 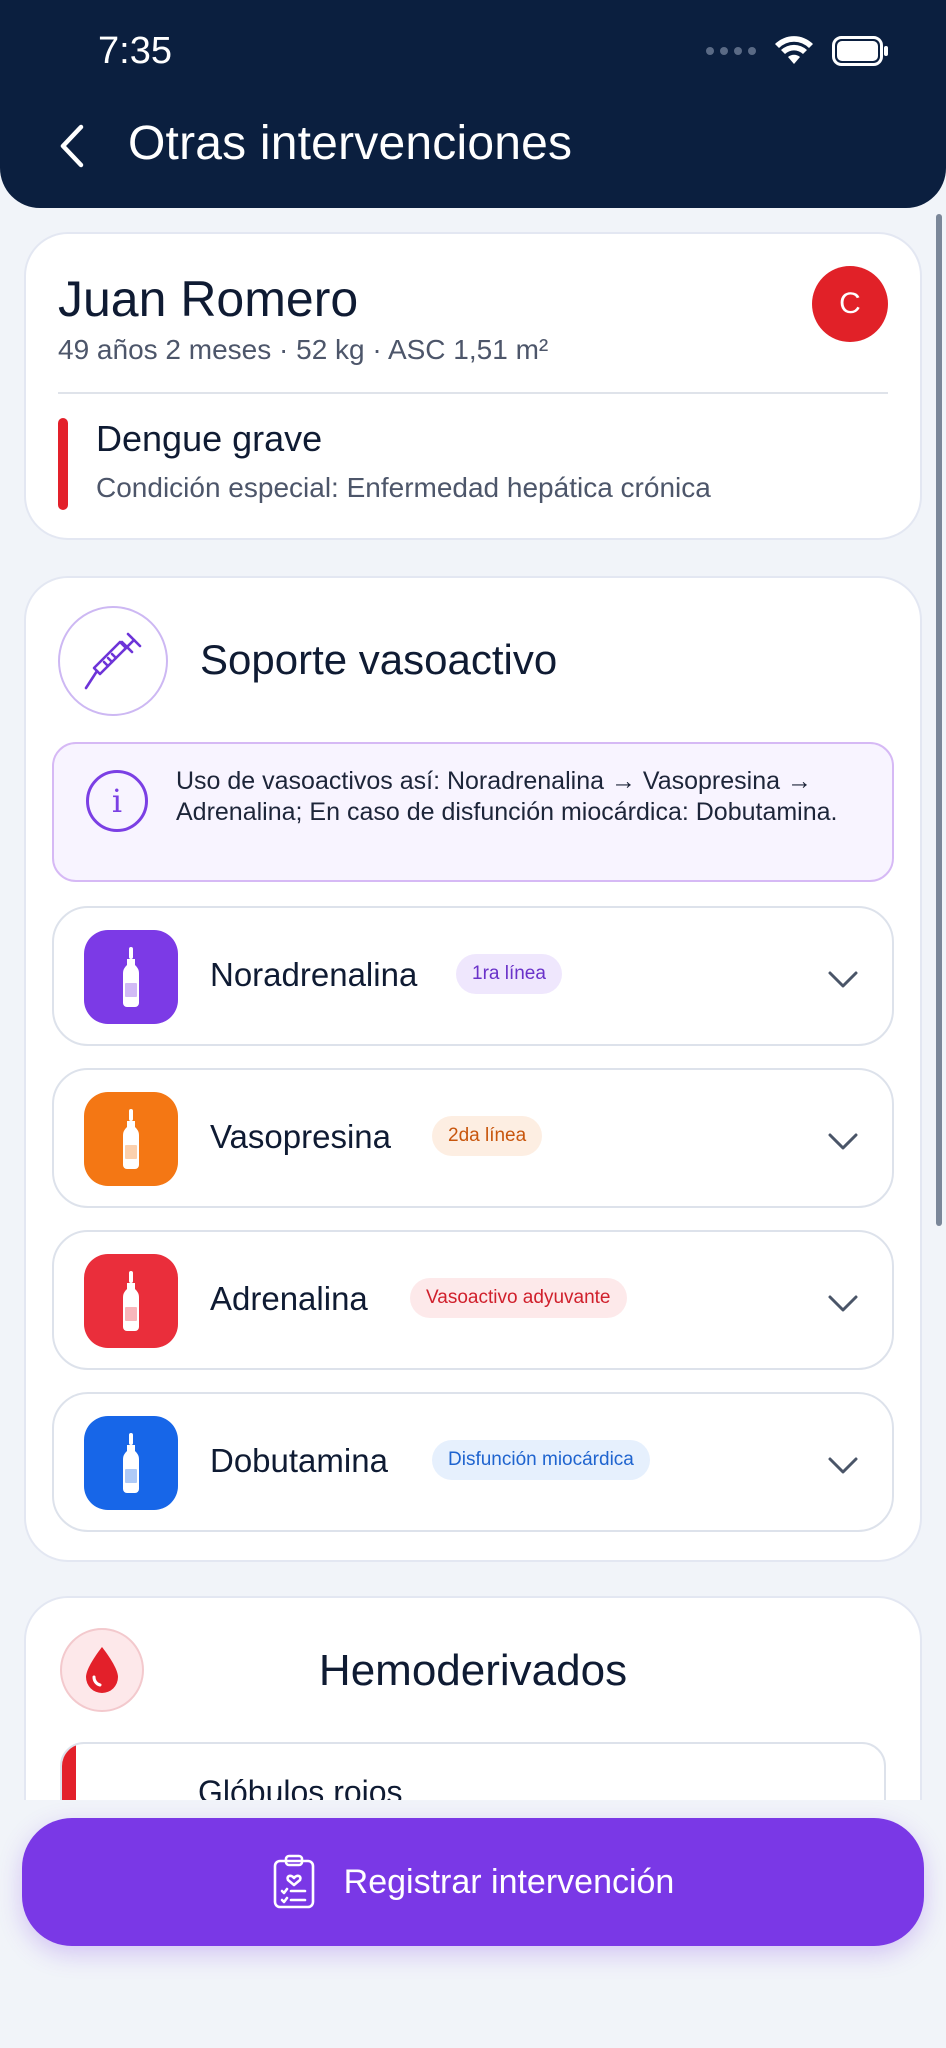 I want to click on register-intervention-button: Registrar intervención, so click(x=473, y=1882).